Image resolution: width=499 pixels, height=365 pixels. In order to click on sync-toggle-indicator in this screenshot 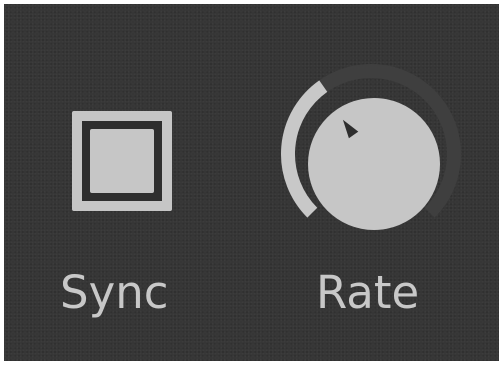, I will do `click(122, 161)`.